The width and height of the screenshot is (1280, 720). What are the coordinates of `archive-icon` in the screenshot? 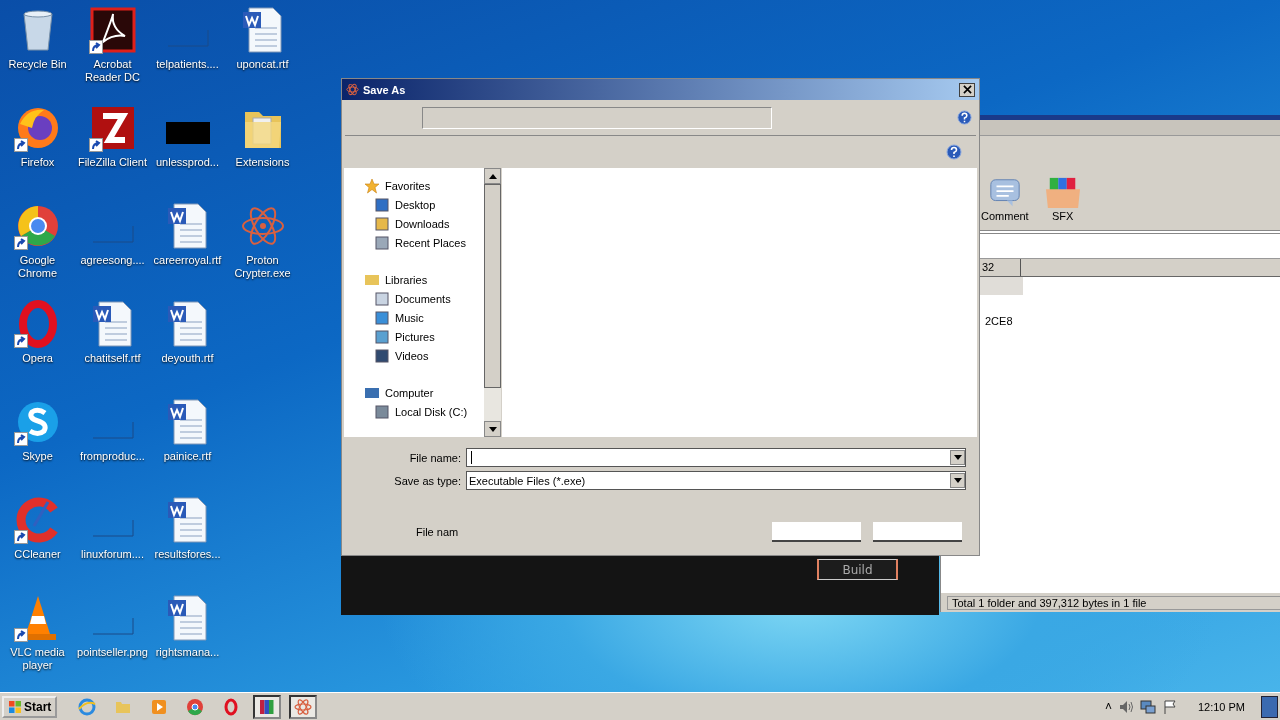 It's located at (267, 706).